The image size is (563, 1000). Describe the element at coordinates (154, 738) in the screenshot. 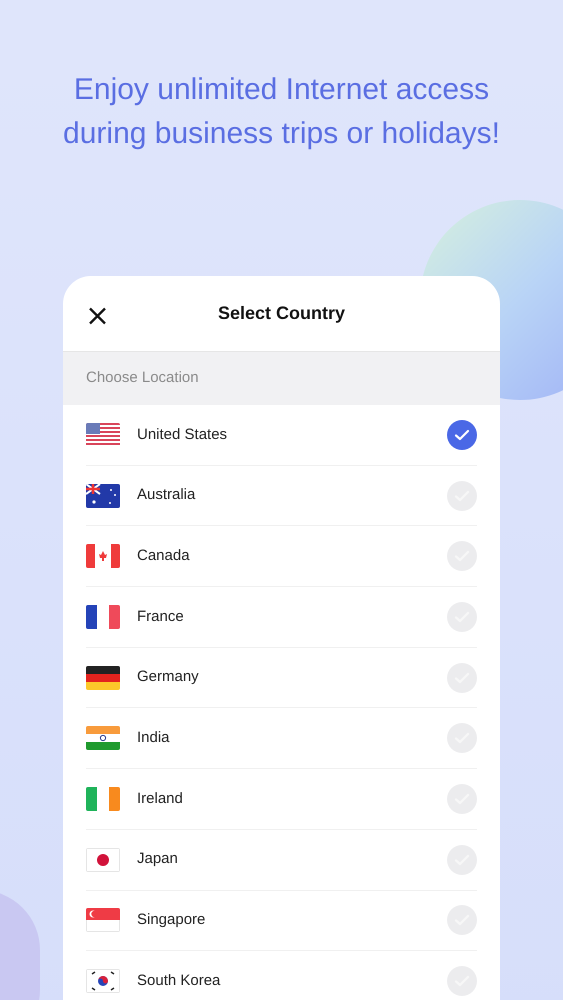

I see `country-name: India` at that location.